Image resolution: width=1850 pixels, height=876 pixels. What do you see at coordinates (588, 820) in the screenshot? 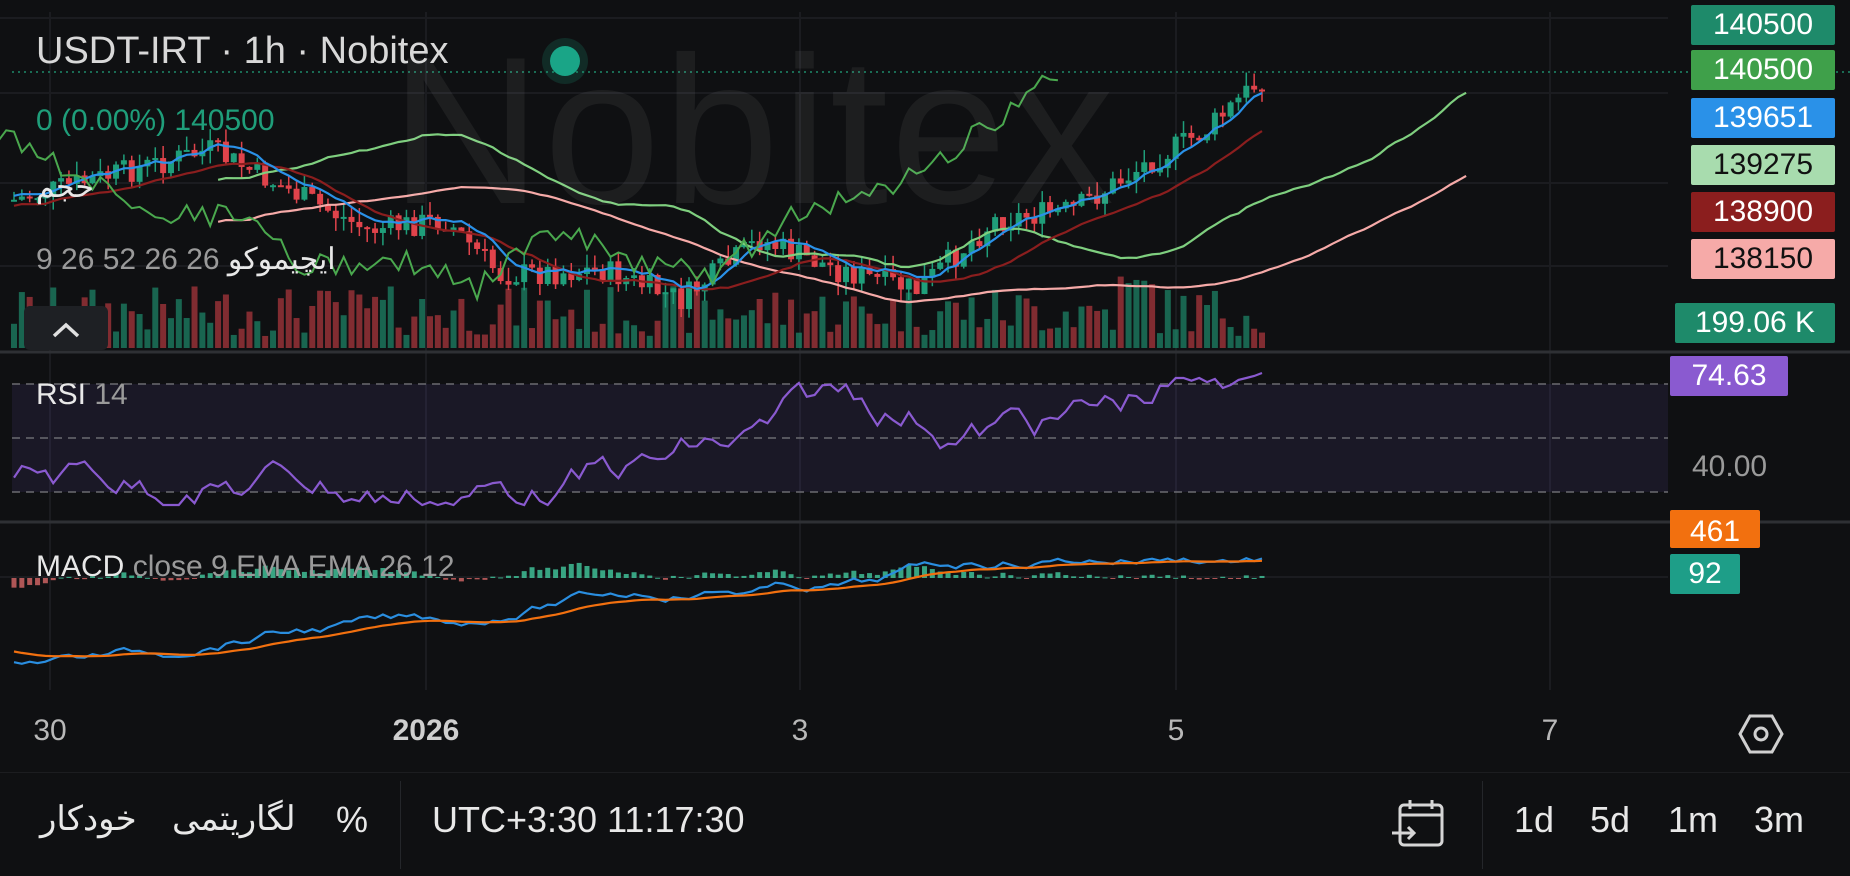
I see `timezone-clock: UTC+3:30 11:17:30` at bounding box center [588, 820].